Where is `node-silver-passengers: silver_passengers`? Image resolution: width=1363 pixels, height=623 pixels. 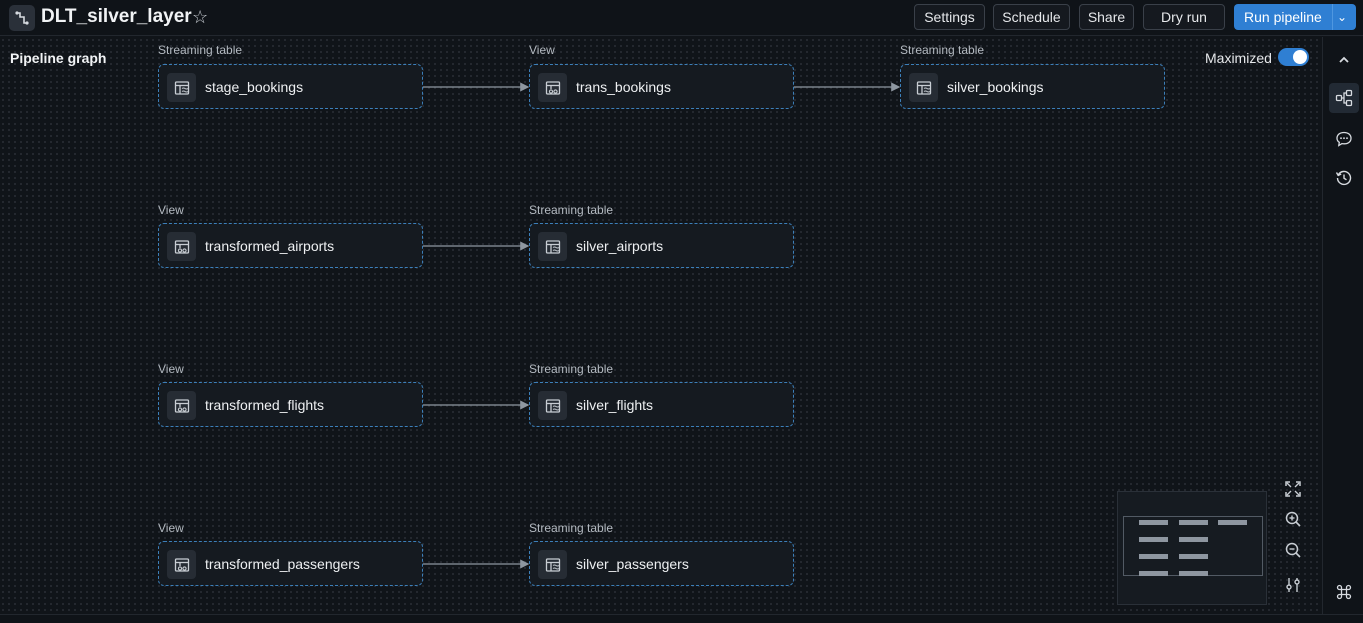 node-silver-passengers: silver_passengers is located at coordinates (661, 563).